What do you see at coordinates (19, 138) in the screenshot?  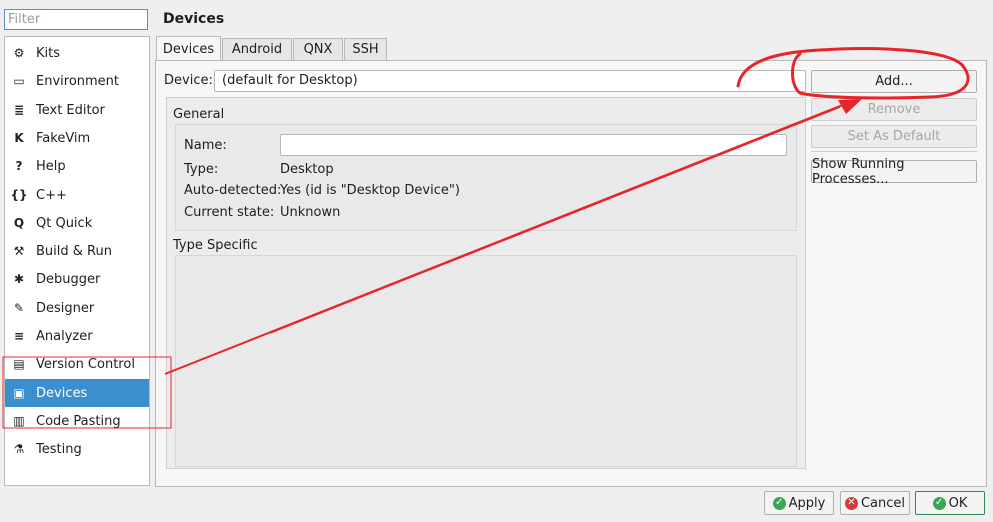 I see `fakevim-icon: K` at bounding box center [19, 138].